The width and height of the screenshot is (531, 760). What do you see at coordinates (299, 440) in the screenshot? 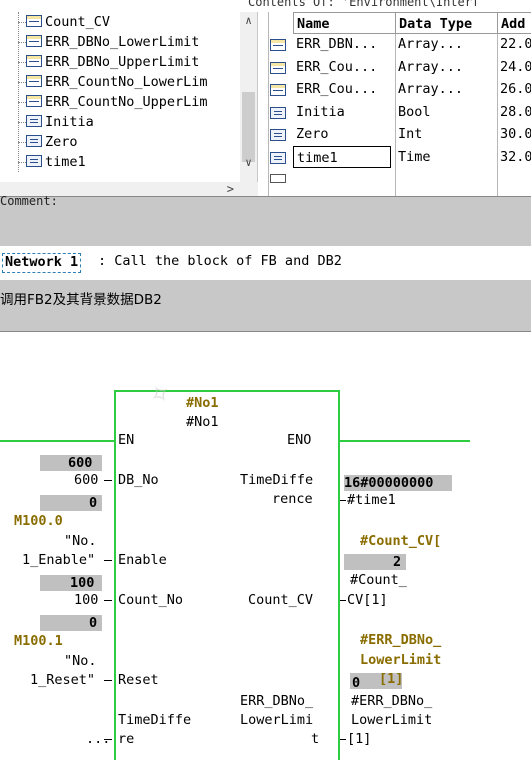
I see `pin-eno: ENO` at bounding box center [299, 440].